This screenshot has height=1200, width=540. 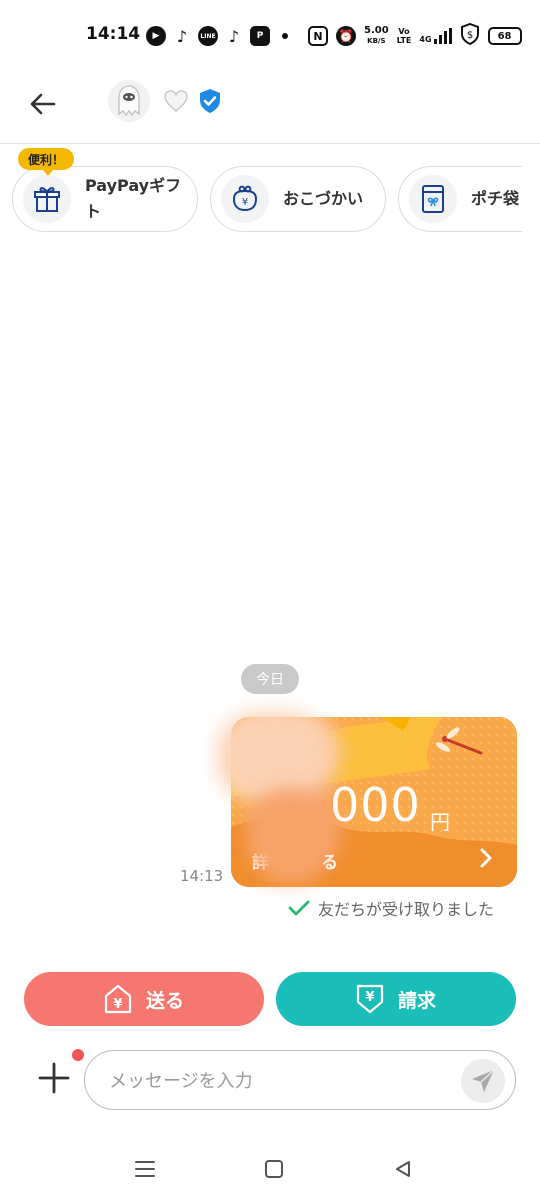 I want to click on notification-icons: ▶ ♪ LINE ♪ P, so click(x=220, y=36).